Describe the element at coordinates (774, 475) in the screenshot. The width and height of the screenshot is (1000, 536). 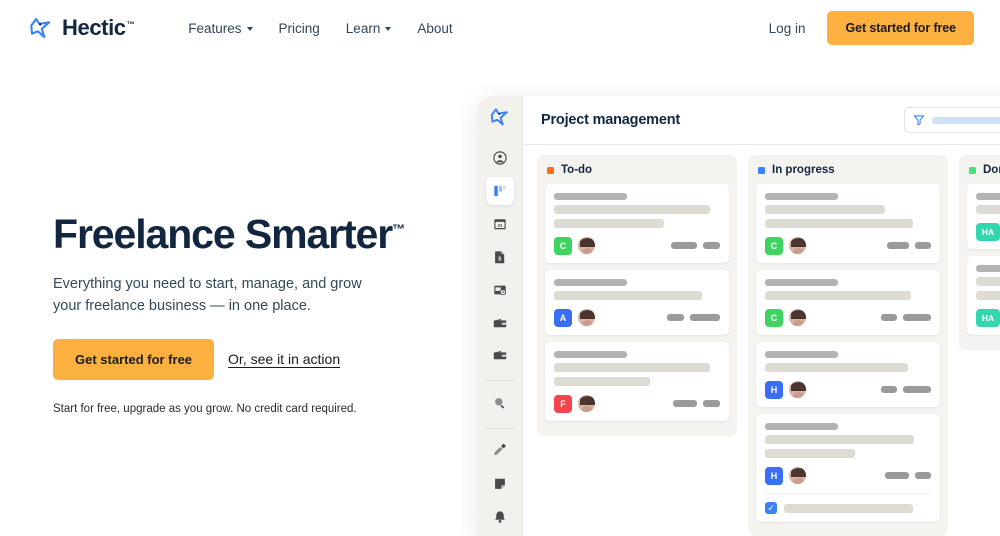
I see `project-badge: H` at that location.